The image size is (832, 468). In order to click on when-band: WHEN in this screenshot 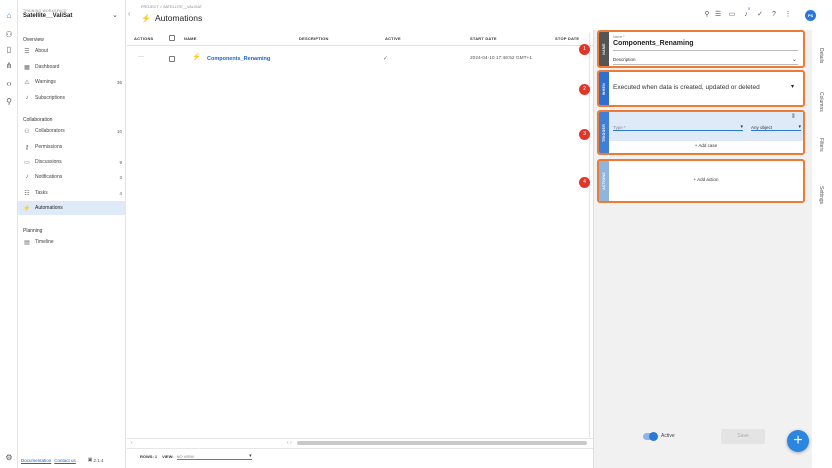, I will do `click(604, 88)`.